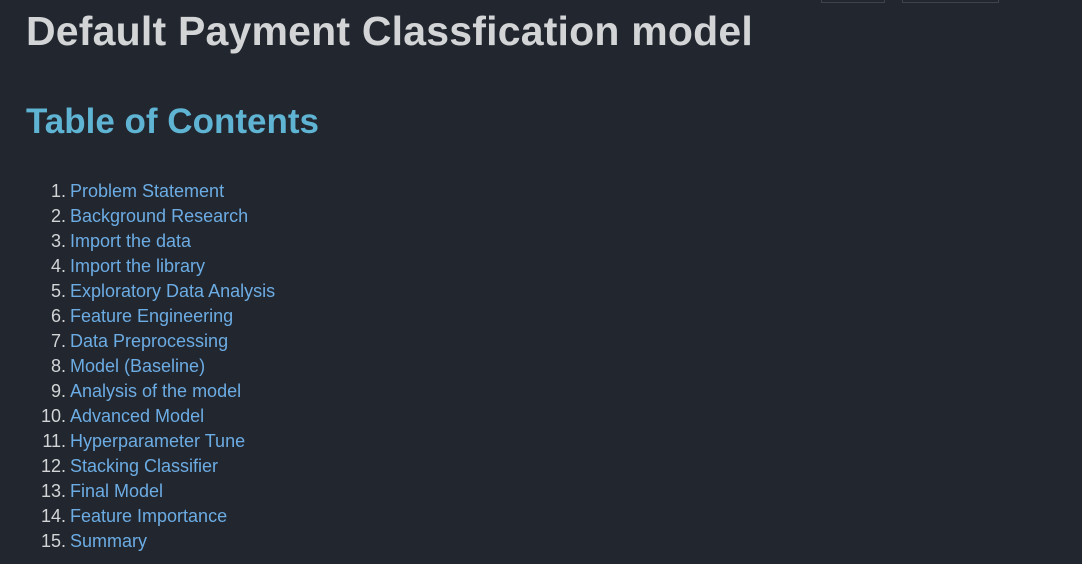  I want to click on toc-item: 14. Feature Importance, so click(137, 516).